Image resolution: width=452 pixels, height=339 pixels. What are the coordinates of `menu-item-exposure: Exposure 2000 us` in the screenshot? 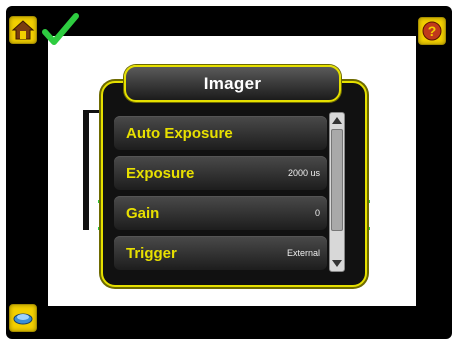 It's located at (220, 173).